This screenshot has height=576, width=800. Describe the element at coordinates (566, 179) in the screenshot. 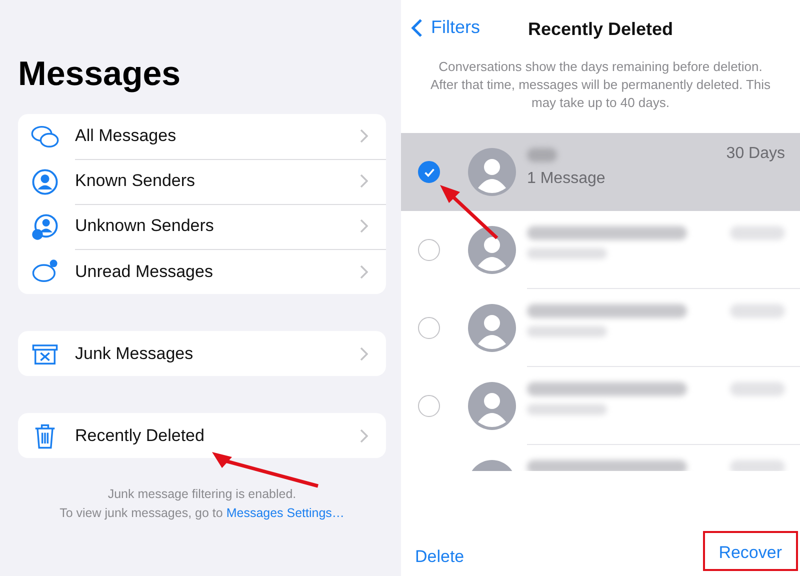

I see `message-count: 1 Message` at that location.